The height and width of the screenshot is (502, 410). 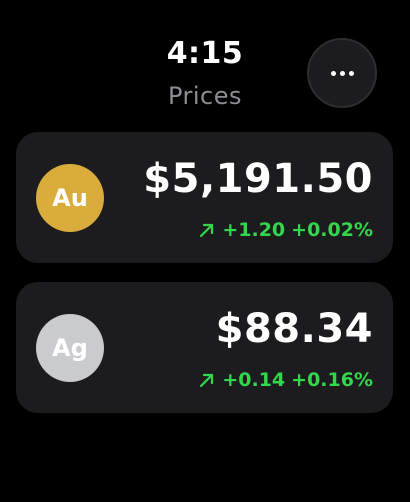 What do you see at coordinates (332, 380) in the screenshot?
I see `silver-change-percent: +0.16%` at bounding box center [332, 380].